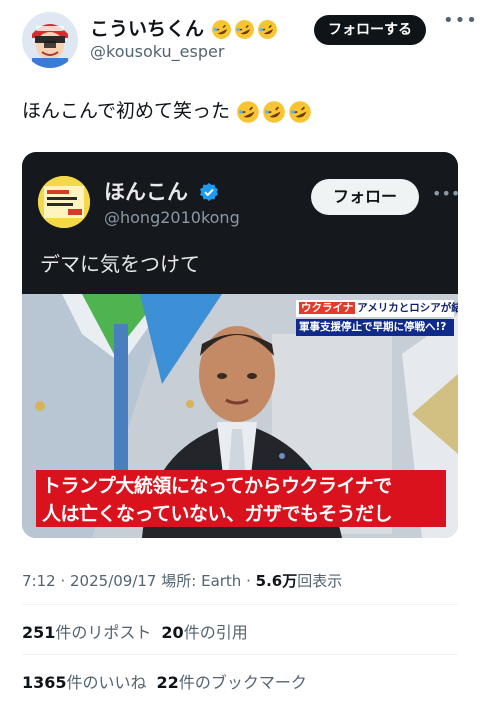 This screenshot has width=480, height=701. I want to click on banner-tag: ウクライナ, so click(327, 308).